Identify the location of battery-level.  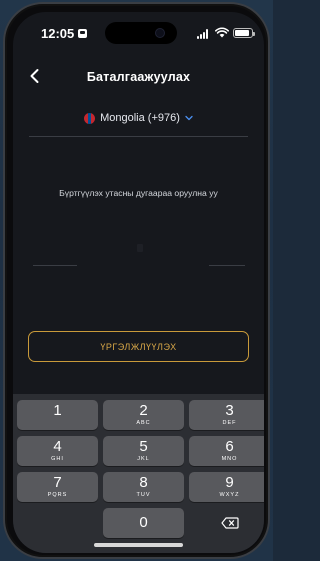
(242, 33).